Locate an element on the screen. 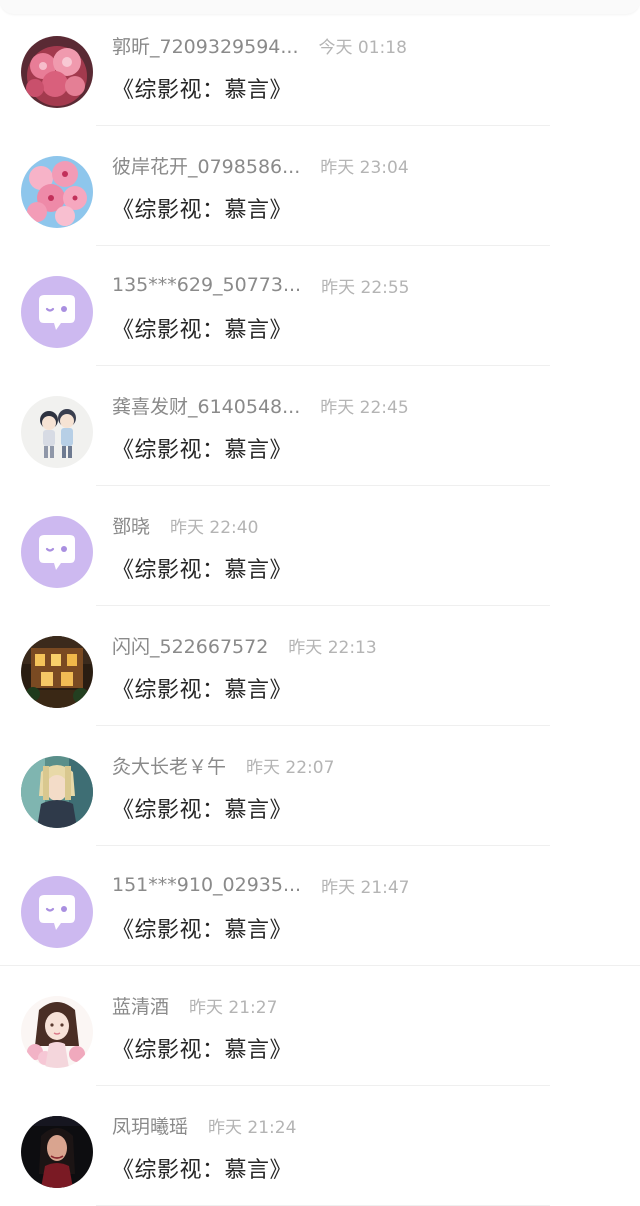 This screenshot has height=1206, width=640. comment-meta: 蓝清酒 昨天 21:27 is located at coordinates (194, 1005).